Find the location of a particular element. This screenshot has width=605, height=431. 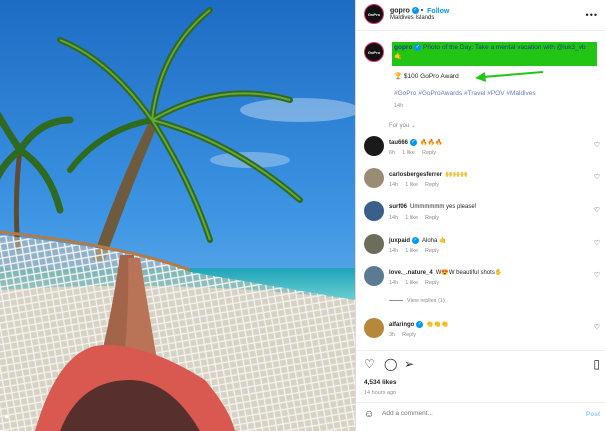

heart-icon: ♡ is located at coordinates (369, 364).